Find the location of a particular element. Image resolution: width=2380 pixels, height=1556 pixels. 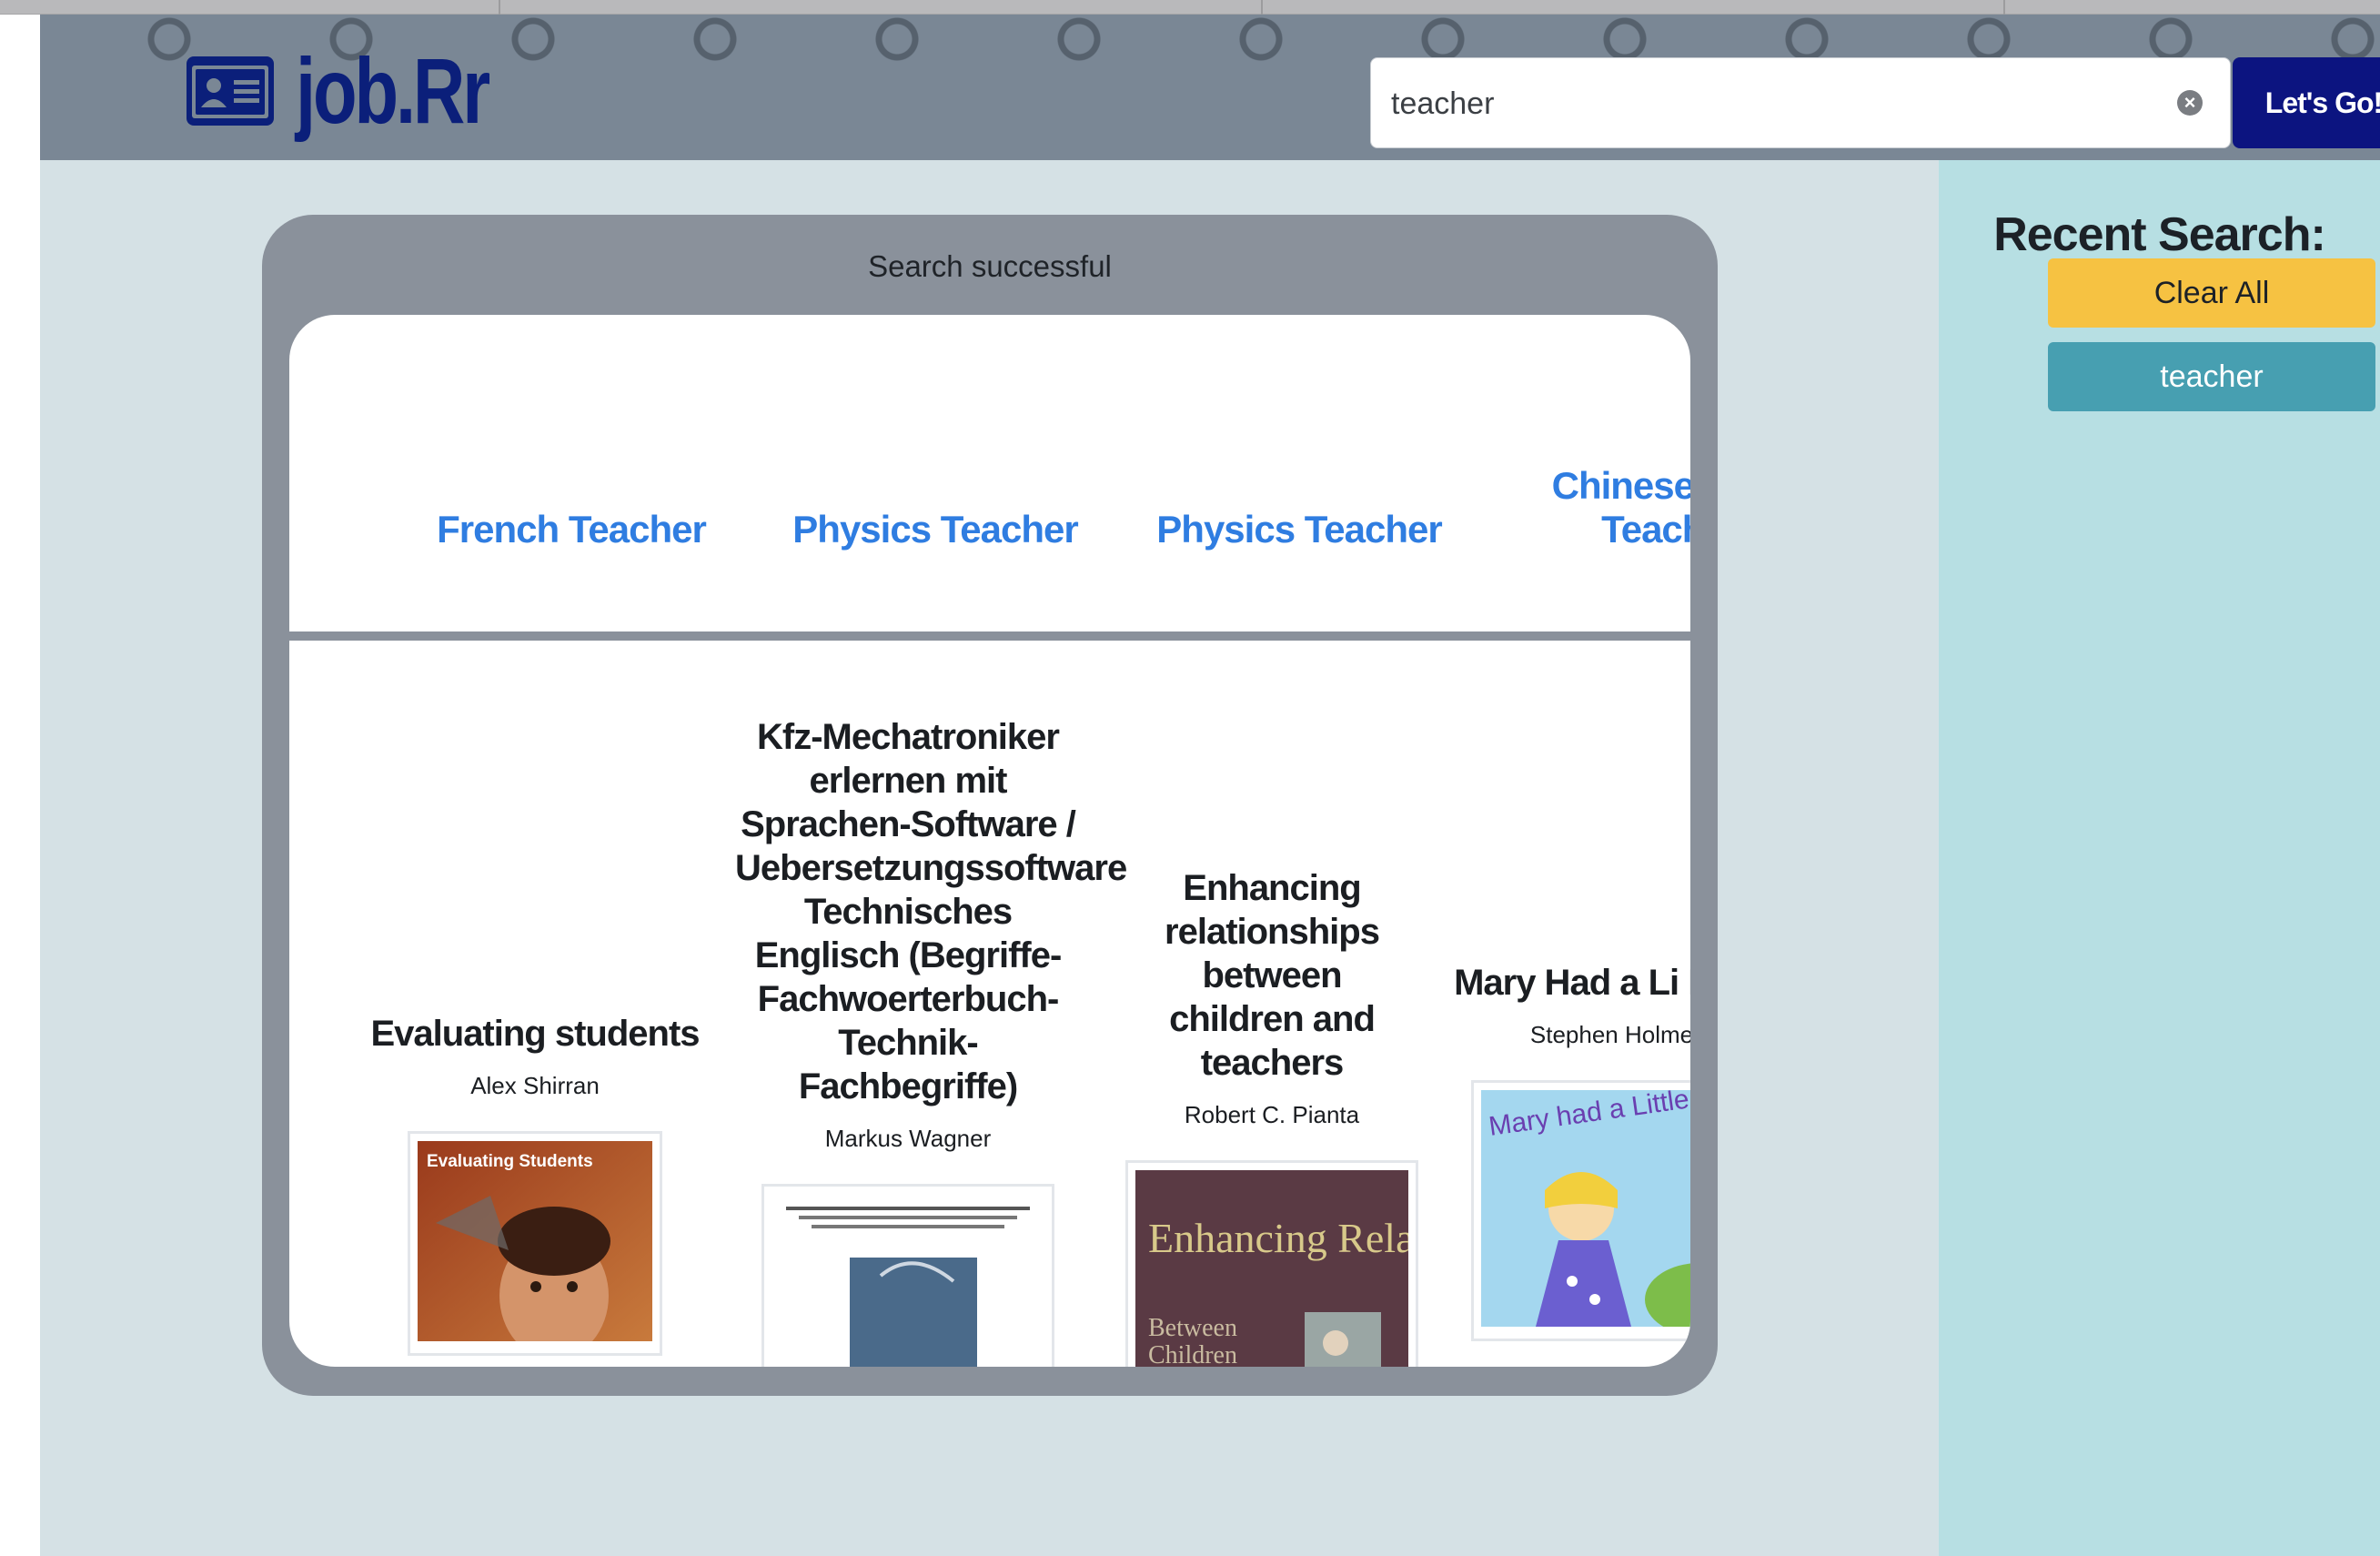

recent-search-item: teacher is located at coordinates (2211, 377).